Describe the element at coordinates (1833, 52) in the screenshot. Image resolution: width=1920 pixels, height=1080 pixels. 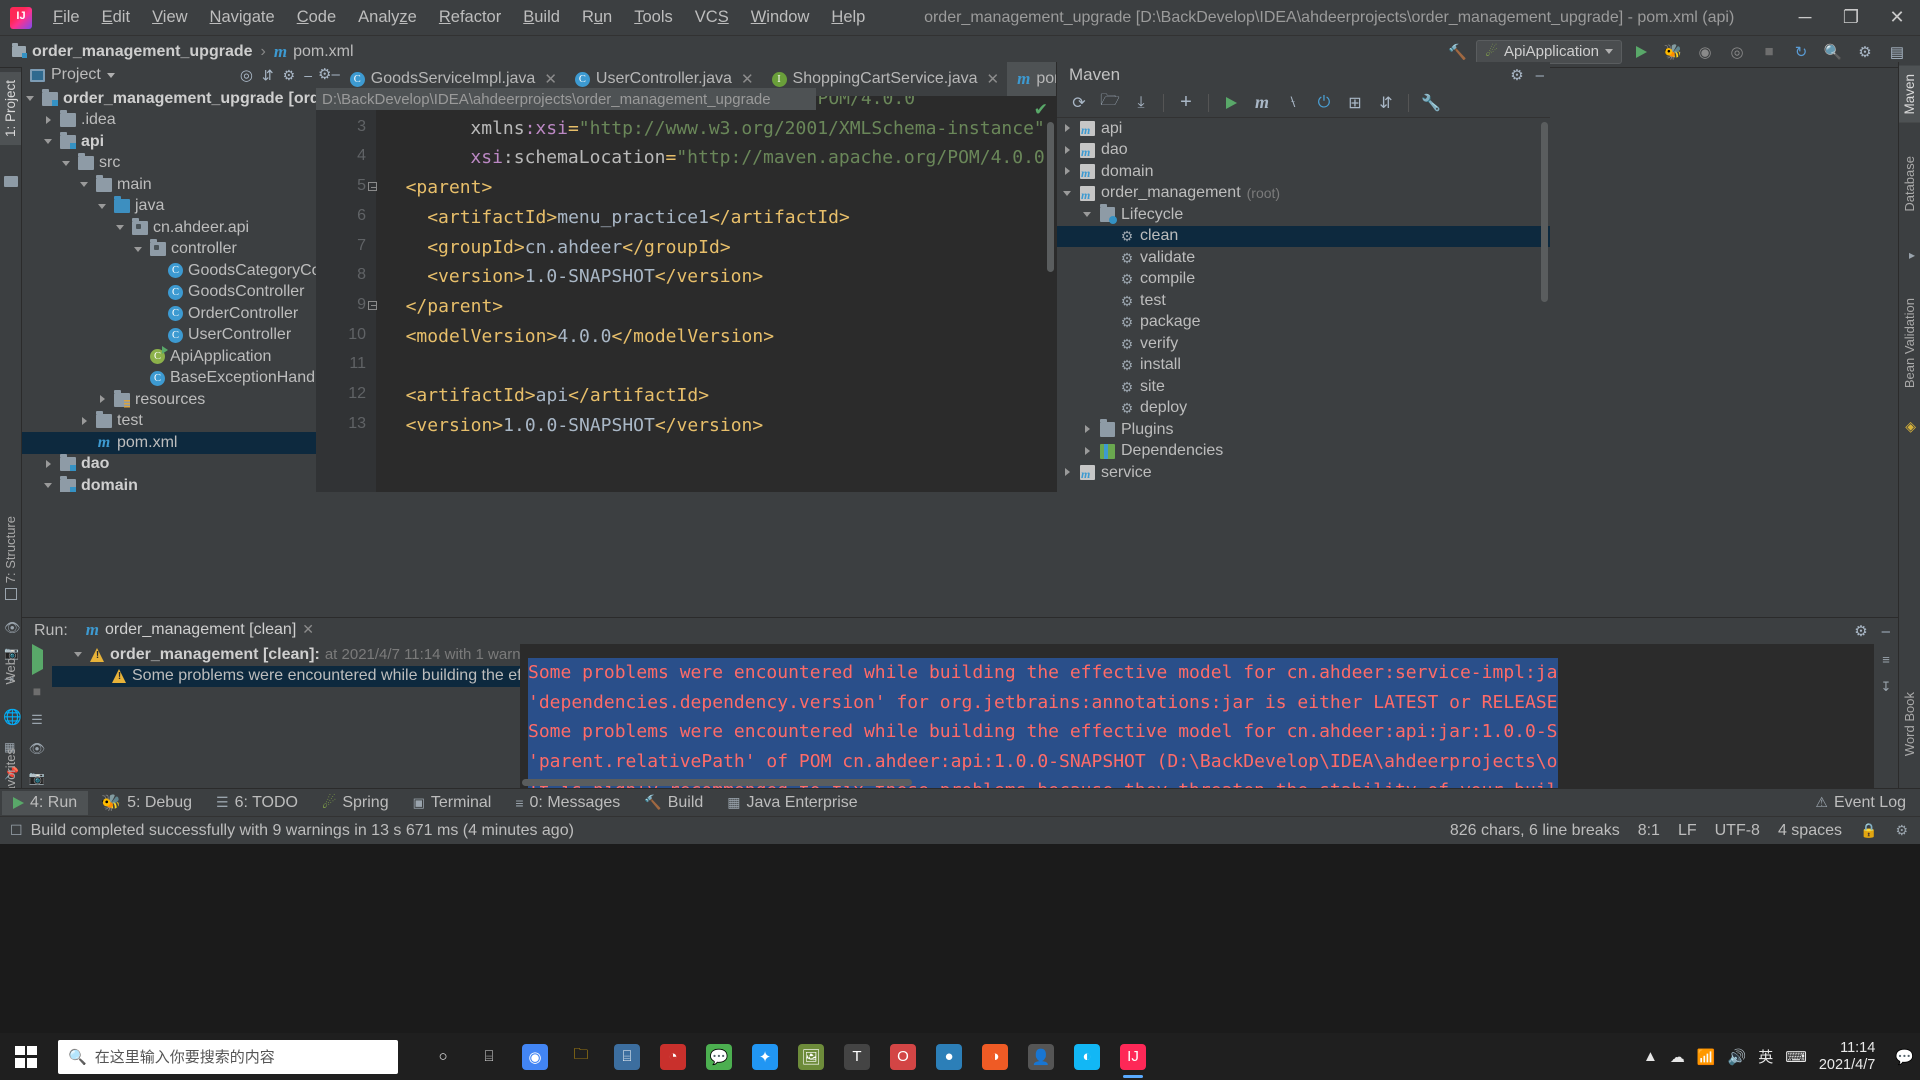
I see `search-everywhere-icon: 🔍` at that location.